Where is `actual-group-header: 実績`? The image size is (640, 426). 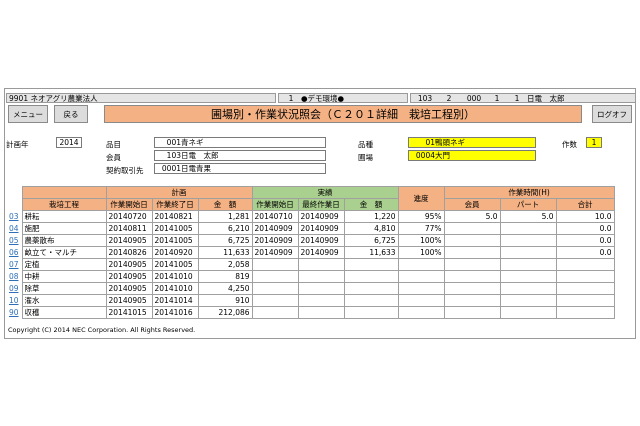 actual-group-header: 実績 is located at coordinates (325, 192).